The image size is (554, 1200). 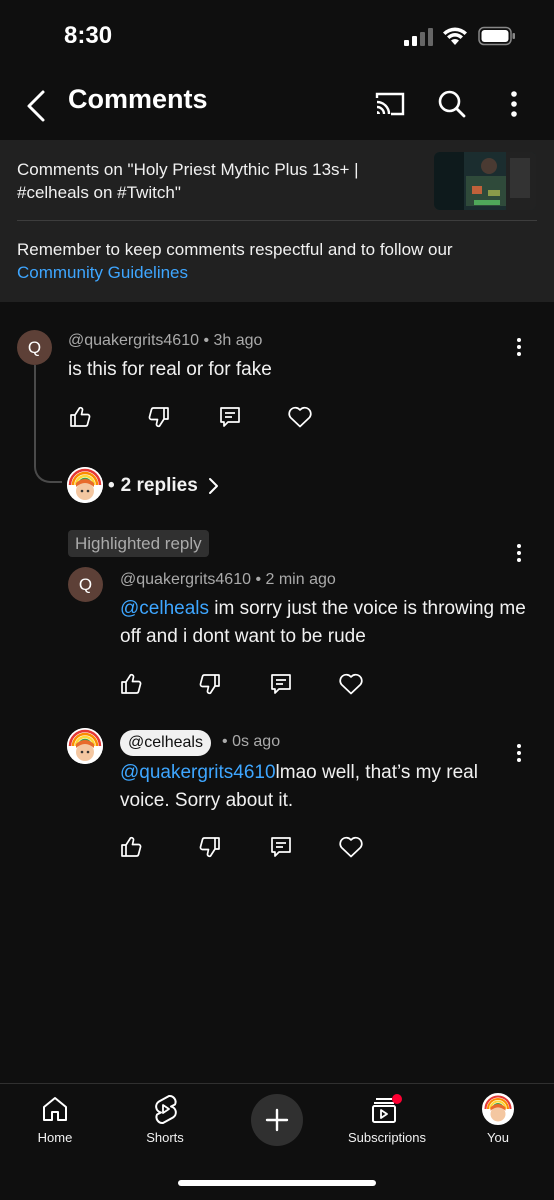 I want to click on nav-label-shorts: Shorts, so click(x=165, y=1137).